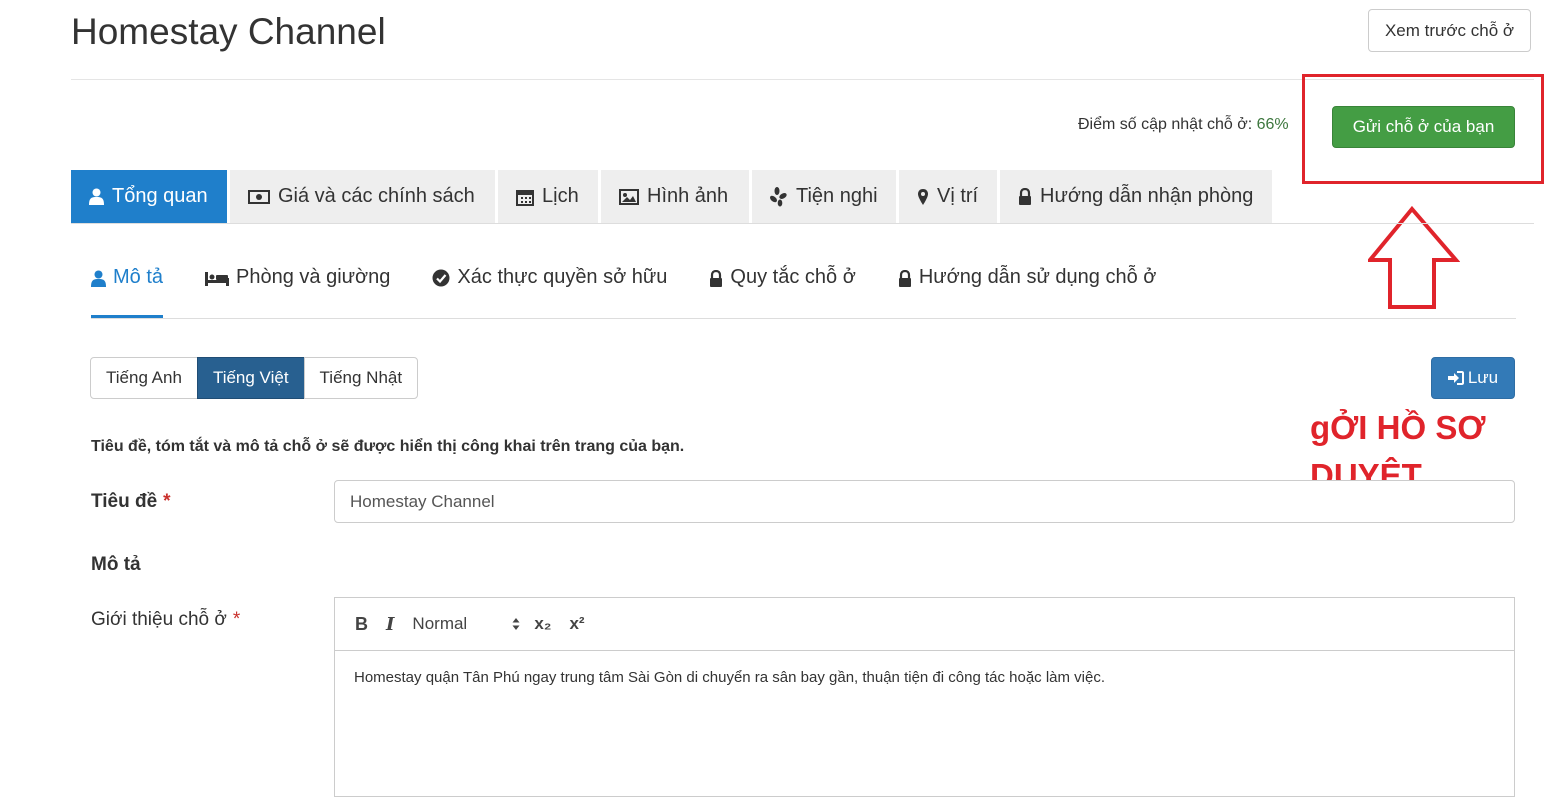 This screenshot has height=797, width=1559. I want to click on format-select-value: Normal, so click(440, 623).